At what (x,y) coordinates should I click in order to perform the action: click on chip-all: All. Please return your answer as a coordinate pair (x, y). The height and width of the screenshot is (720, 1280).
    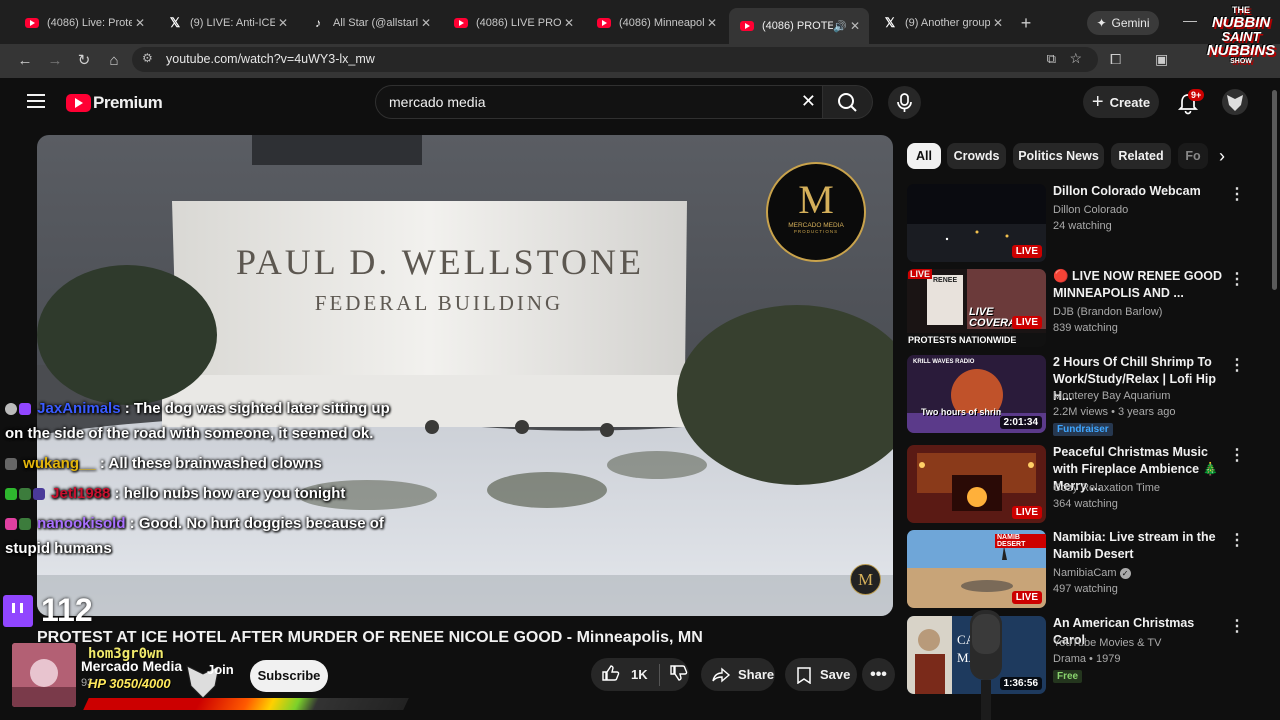
    Looking at the image, I should click on (924, 156).